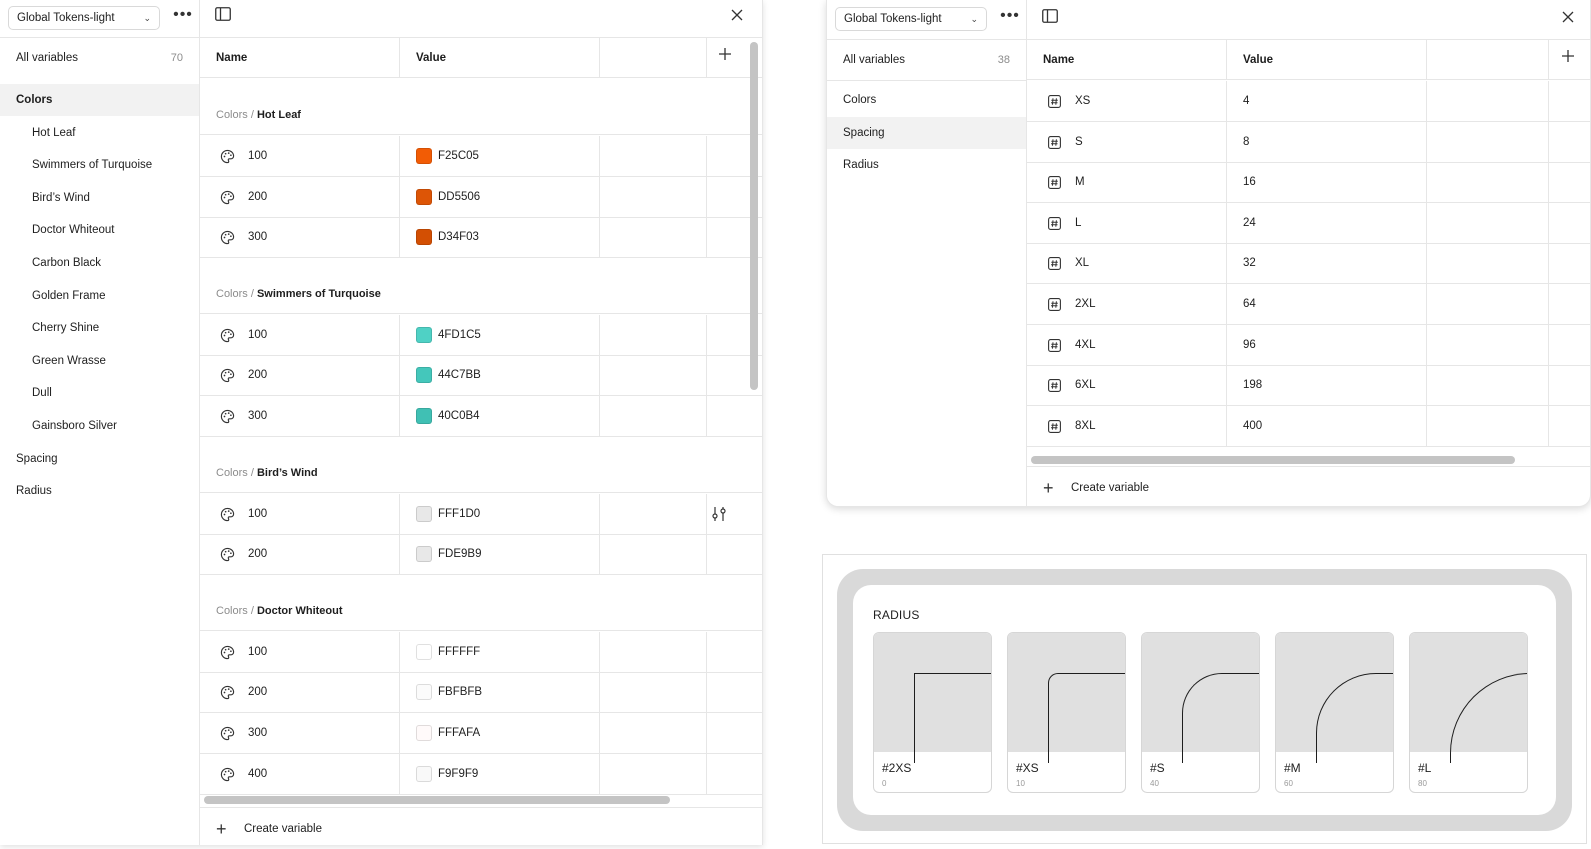 The height and width of the screenshot is (849, 1591). I want to click on edit-variable-icon, so click(719, 515).